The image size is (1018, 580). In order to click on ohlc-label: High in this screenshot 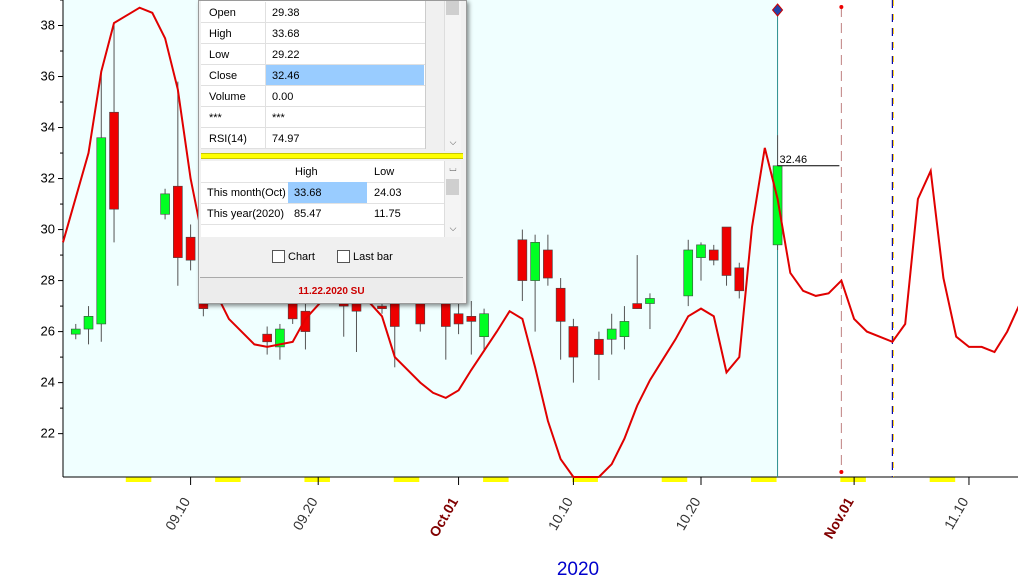, I will do `click(220, 34)`.